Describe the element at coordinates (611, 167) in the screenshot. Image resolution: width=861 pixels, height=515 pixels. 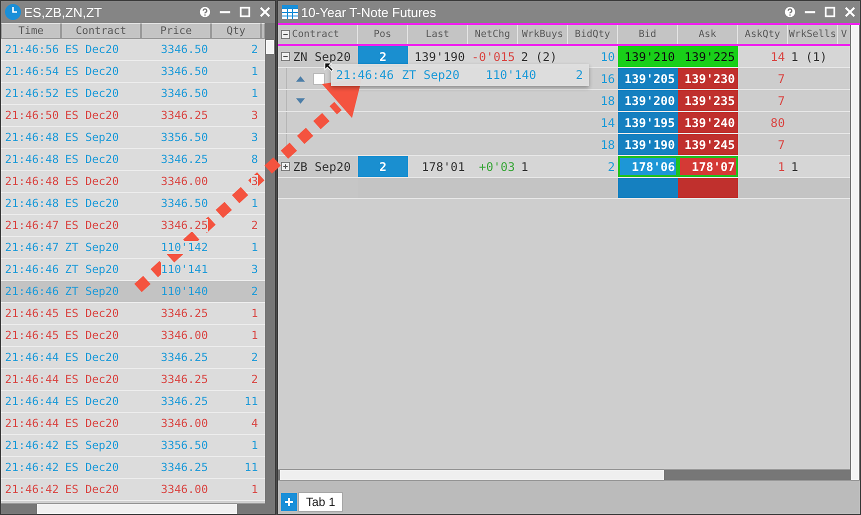
I see `bid-quantity-cell: 2` at that location.